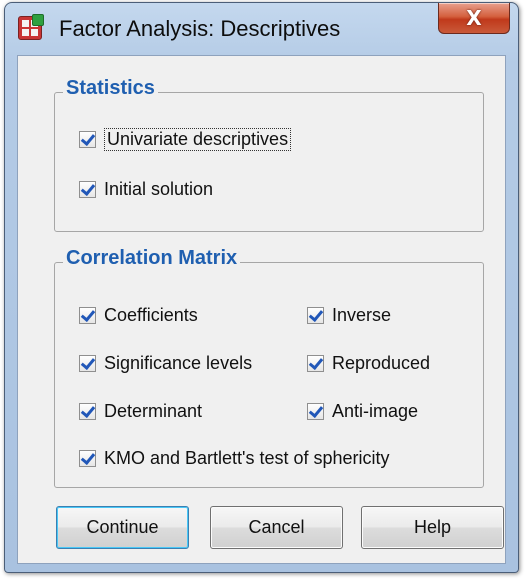 This screenshot has height=579, width=530. I want to click on statistics-legend: Statistics, so click(110, 88).